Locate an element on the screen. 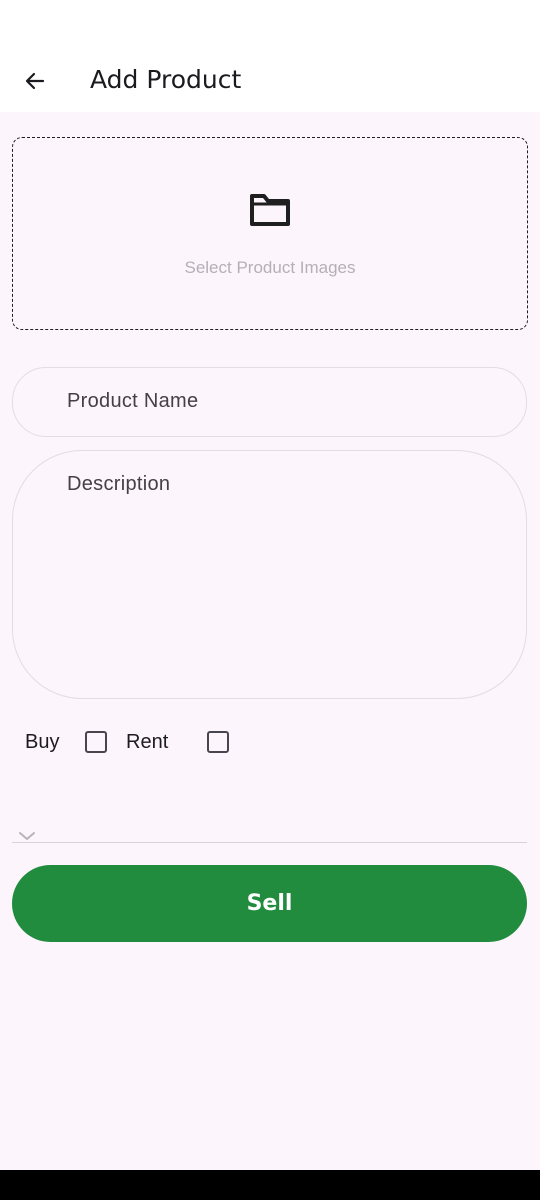 The image size is (540, 1200). buy-label: Buy is located at coordinates (42, 742).